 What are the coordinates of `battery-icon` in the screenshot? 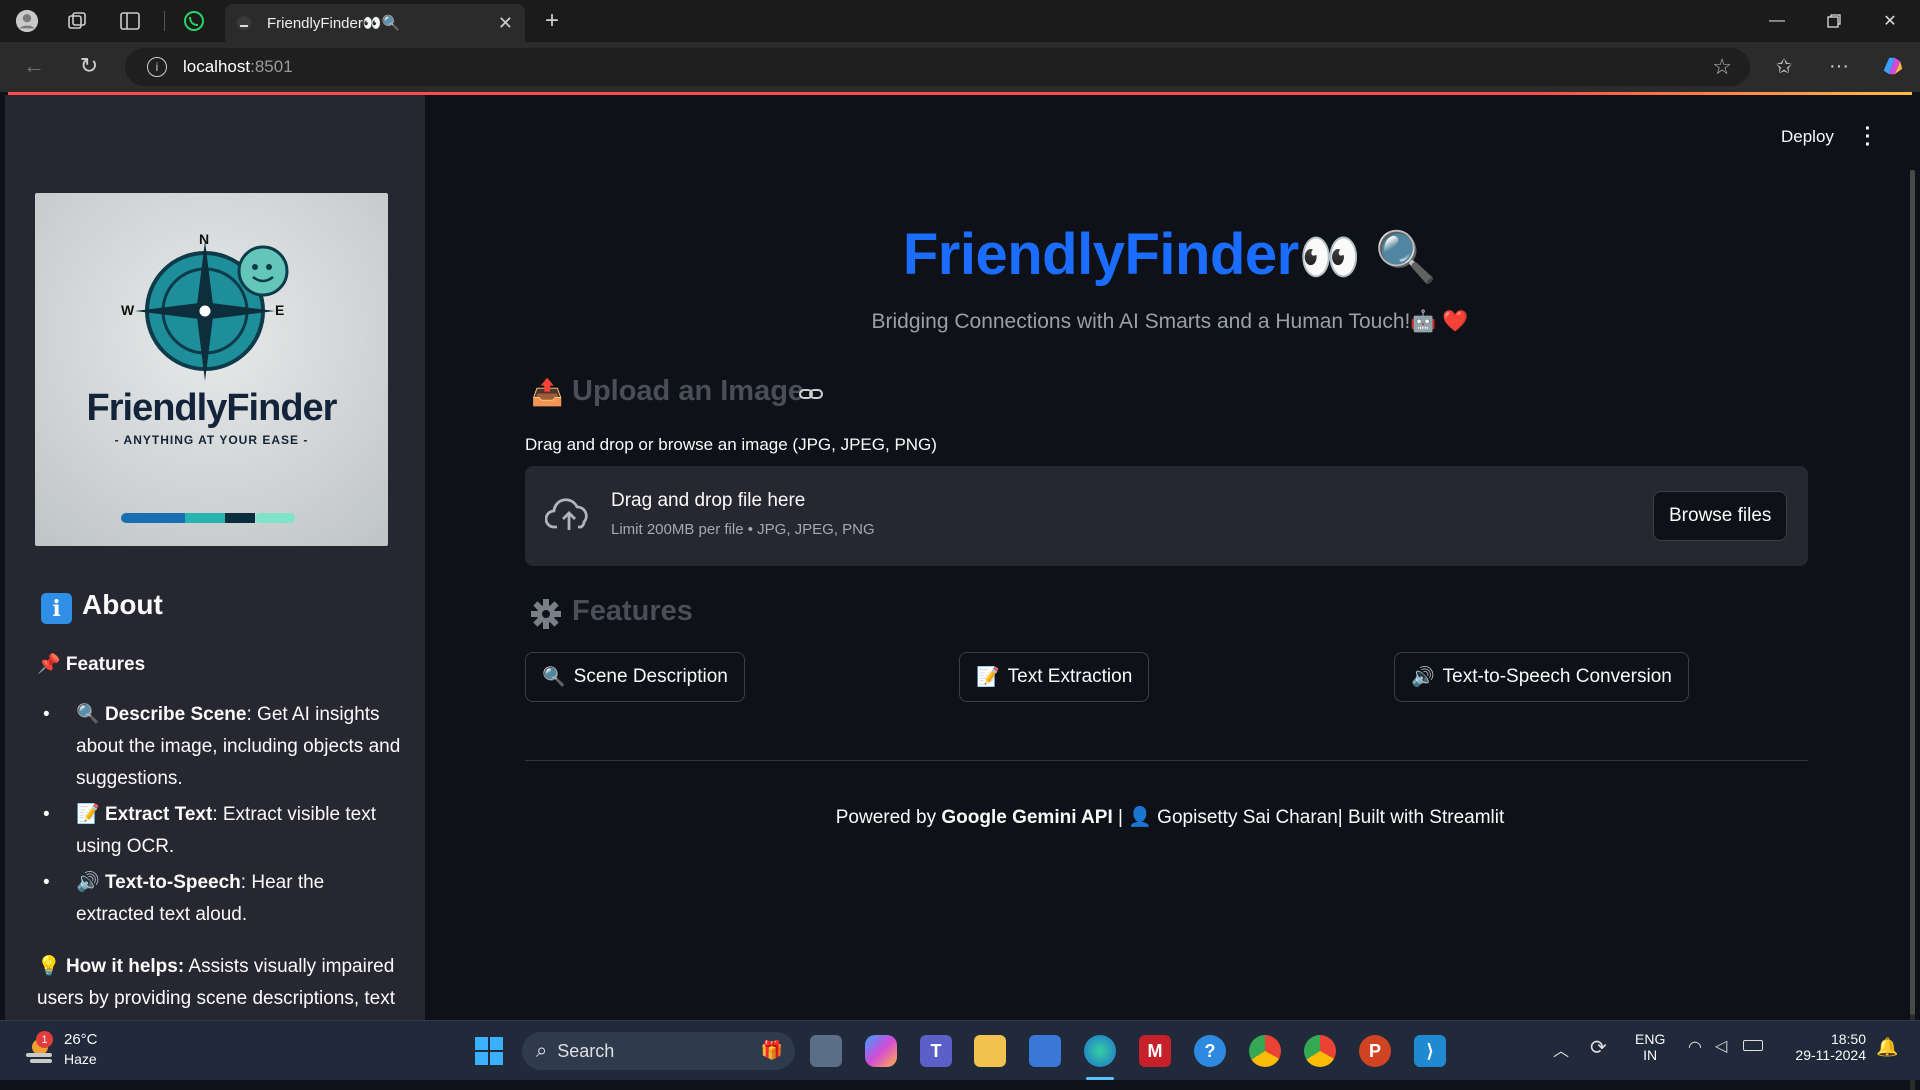 It's located at (1753, 1045).